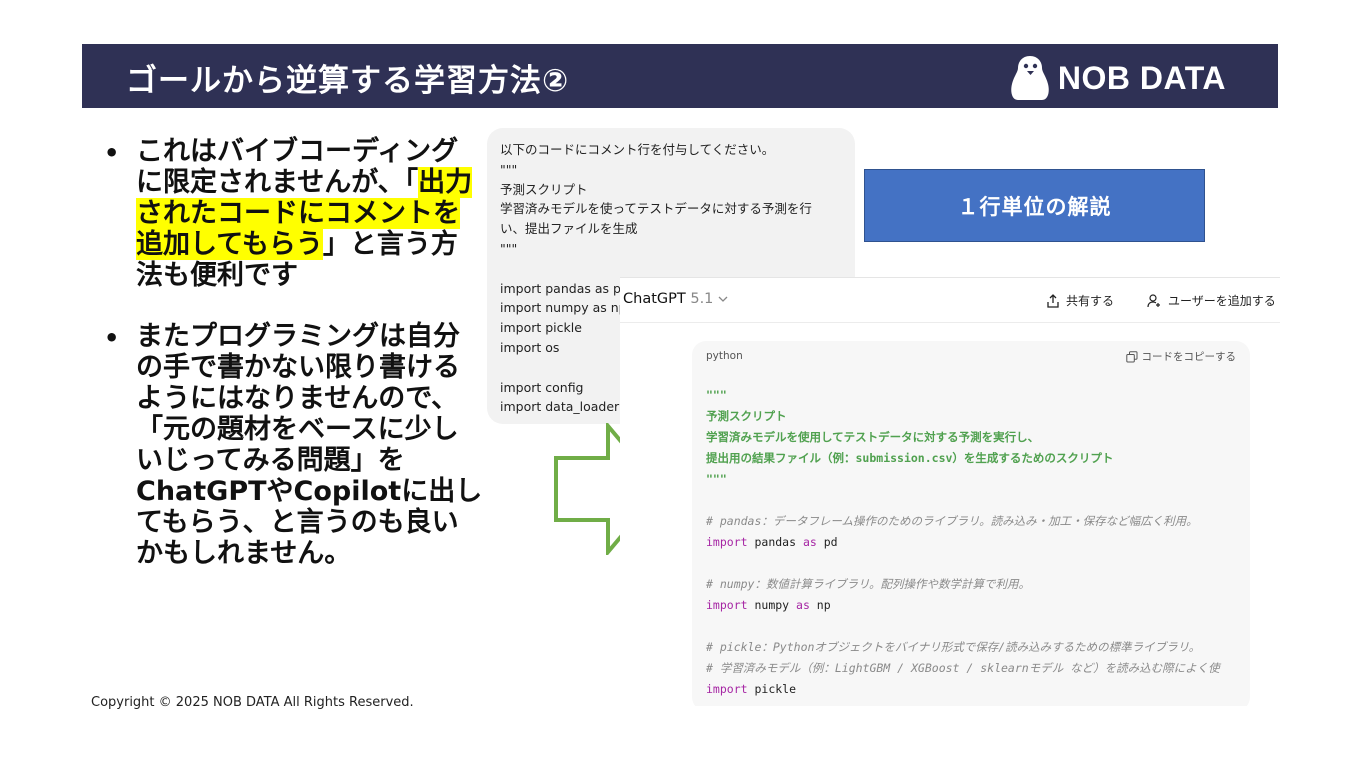 This screenshot has width=1361, height=765. What do you see at coordinates (950, 300) in the screenshot?
I see `chat-header: ChatGPT 5.1 共有する ユーザーを追加する` at bounding box center [950, 300].